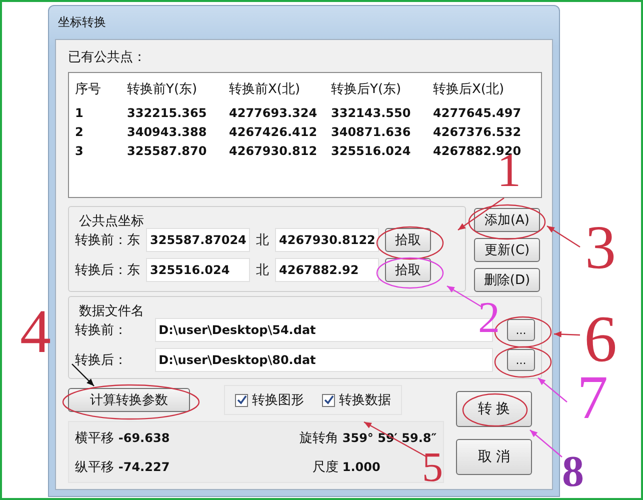 Image resolution: width=643 pixels, height=500 pixels. What do you see at coordinates (592, 399) in the screenshot?
I see `annotation-number: 7` at bounding box center [592, 399].